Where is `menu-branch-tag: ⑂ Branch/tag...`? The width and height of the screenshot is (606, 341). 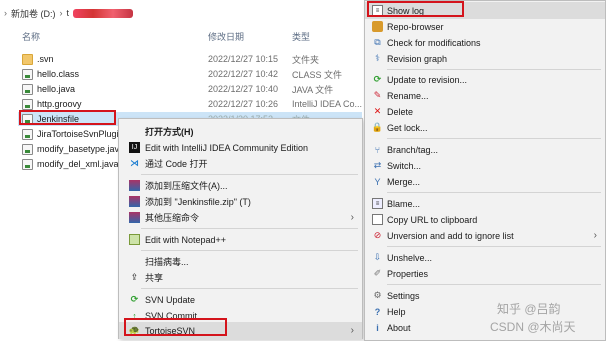 menu-branch-tag: ⑂ Branch/tag... is located at coordinates (485, 149).